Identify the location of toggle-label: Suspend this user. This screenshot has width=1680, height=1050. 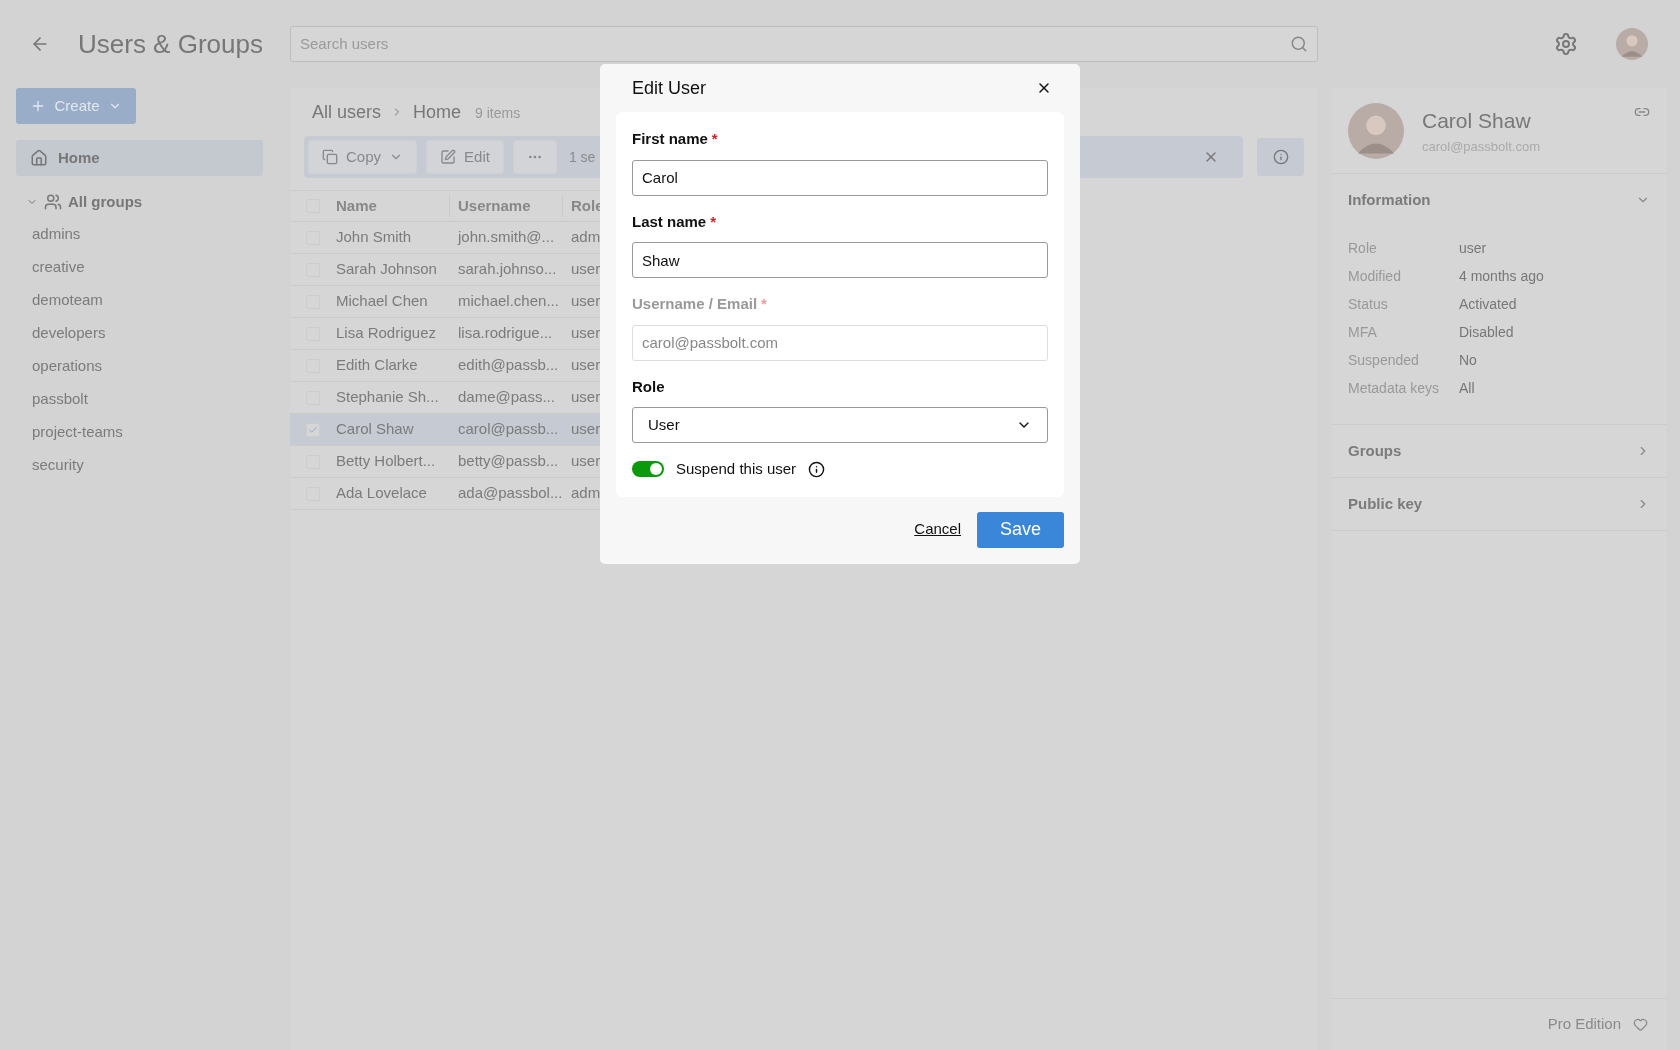
(736, 469).